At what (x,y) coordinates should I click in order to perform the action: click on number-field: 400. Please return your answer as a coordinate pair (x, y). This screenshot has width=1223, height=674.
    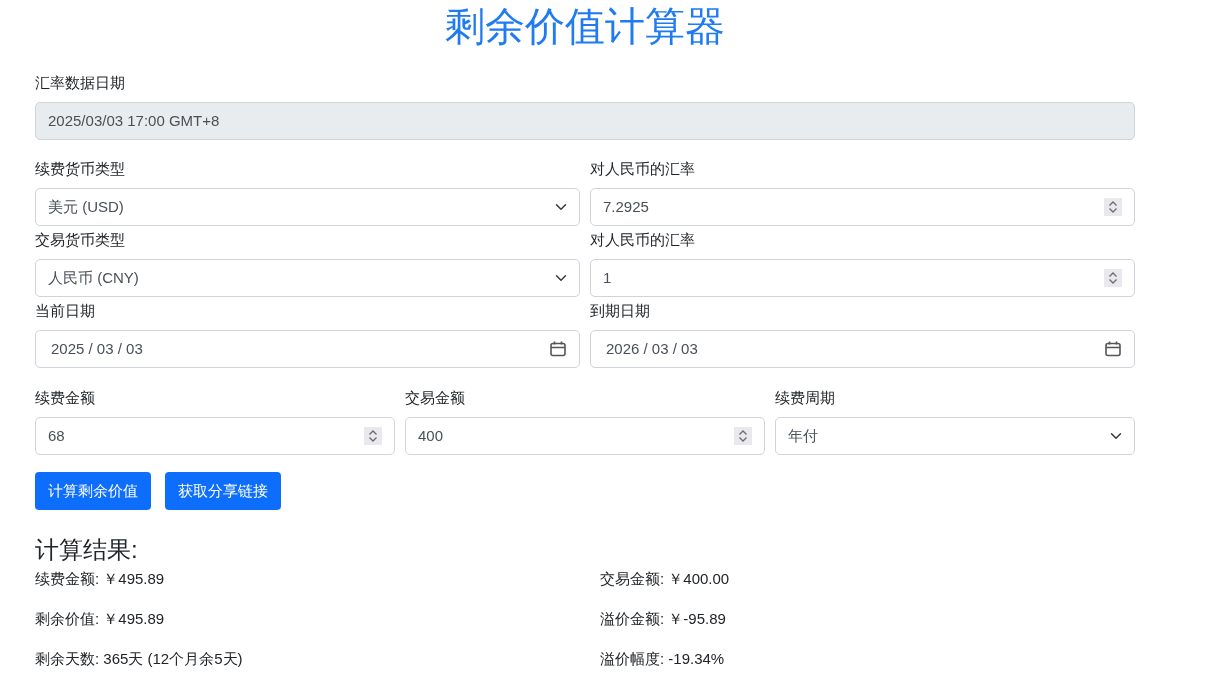
    Looking at the image, I should click on (585, 436).